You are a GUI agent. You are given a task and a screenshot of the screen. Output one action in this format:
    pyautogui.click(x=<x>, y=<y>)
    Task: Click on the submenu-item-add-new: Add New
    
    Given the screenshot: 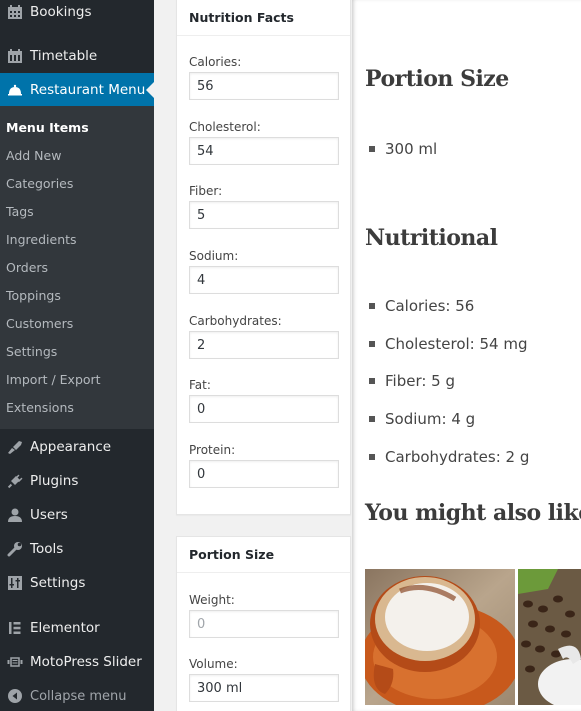 What is the action you would take?
    pyautogui.click(x=33, y=156)
    